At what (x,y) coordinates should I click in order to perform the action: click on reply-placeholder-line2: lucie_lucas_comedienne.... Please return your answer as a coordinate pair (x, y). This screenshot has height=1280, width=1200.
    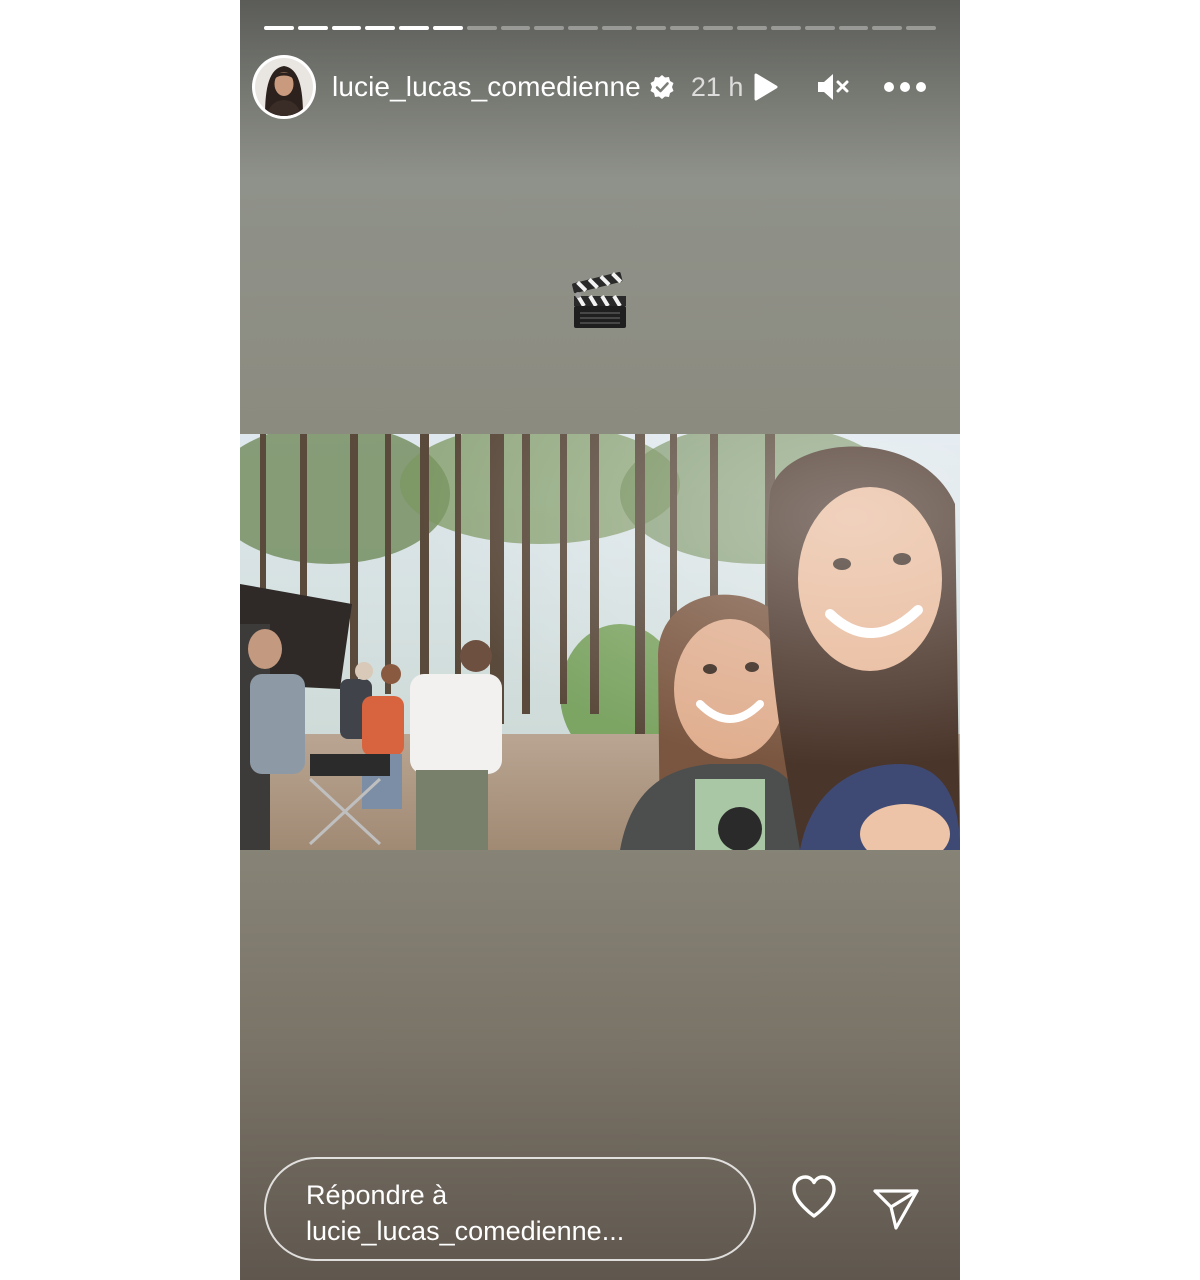
    Looking at the image, I should click on (465, 1231).